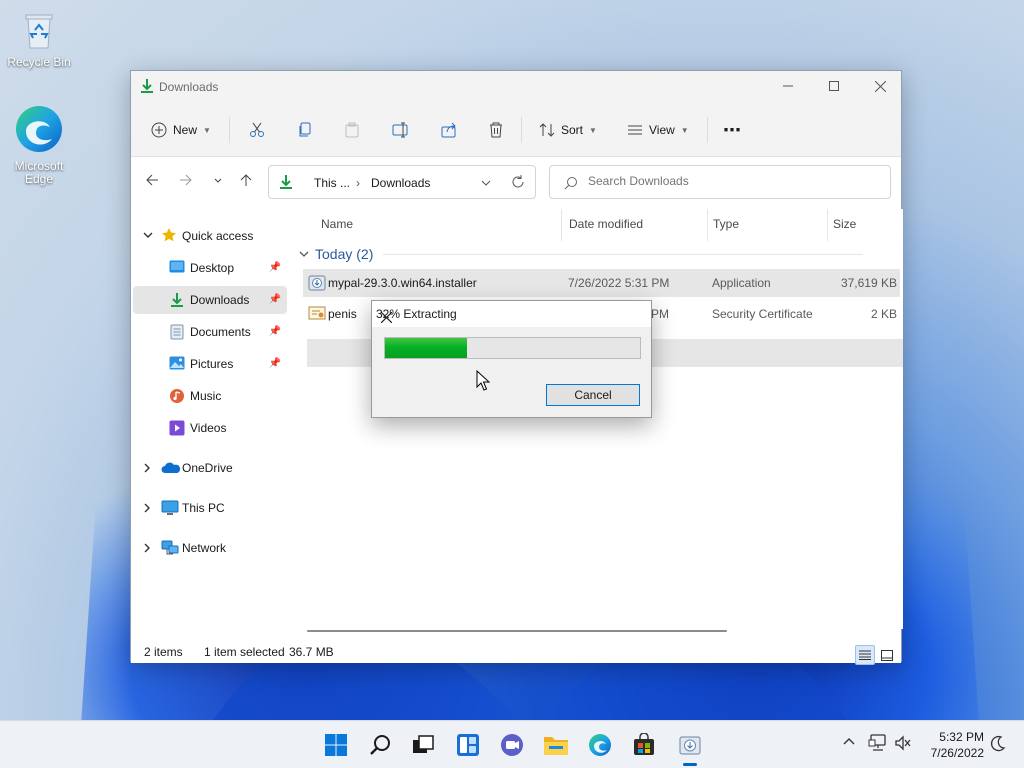  I want to click on group-header-today: Today (2), so click(581, 254).